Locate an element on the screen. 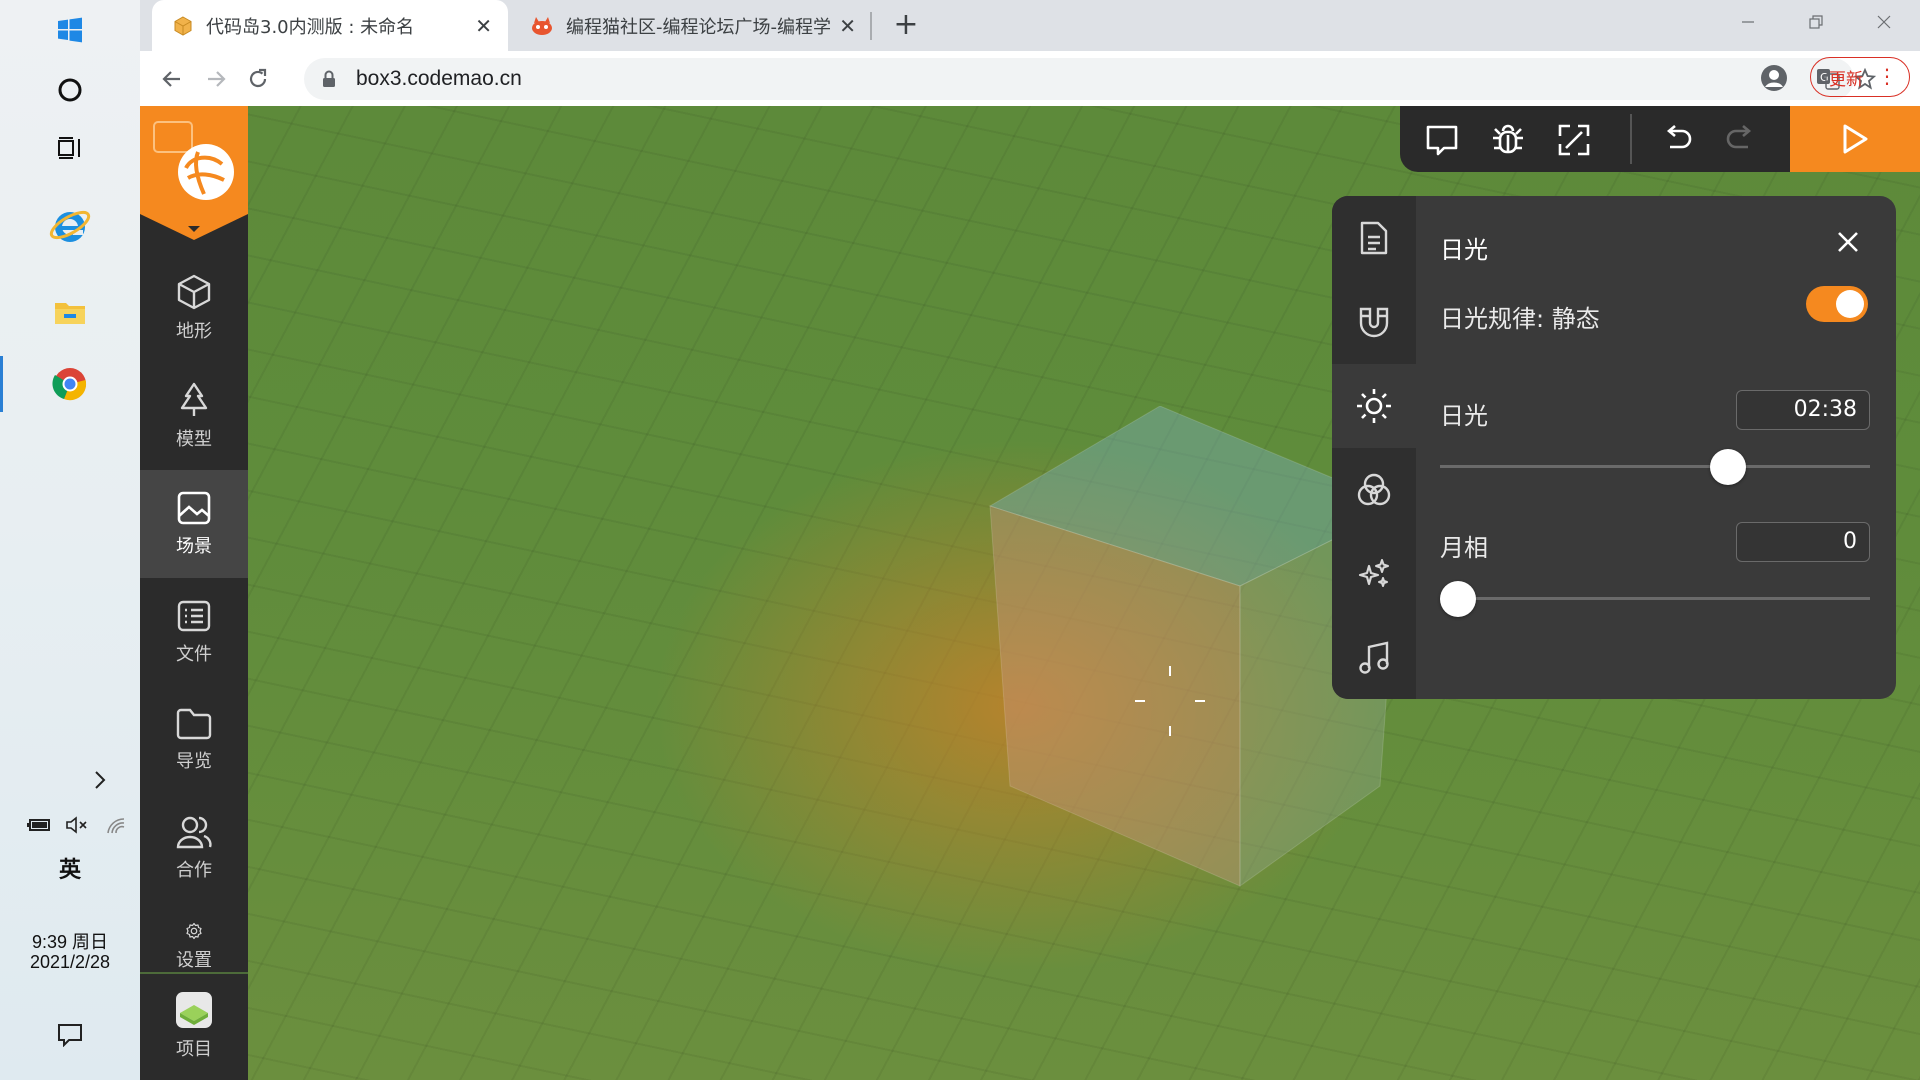  rail-item-document is located at coordinates (1374, 238).